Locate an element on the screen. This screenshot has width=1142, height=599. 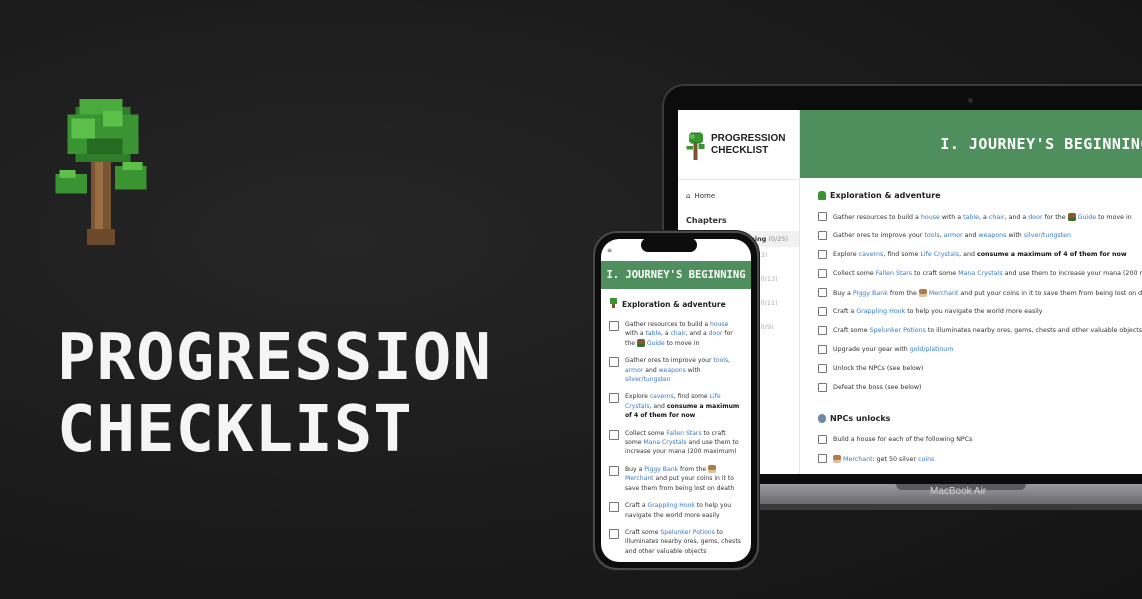
item-text: Craft some is located at coordinates (851, 330).